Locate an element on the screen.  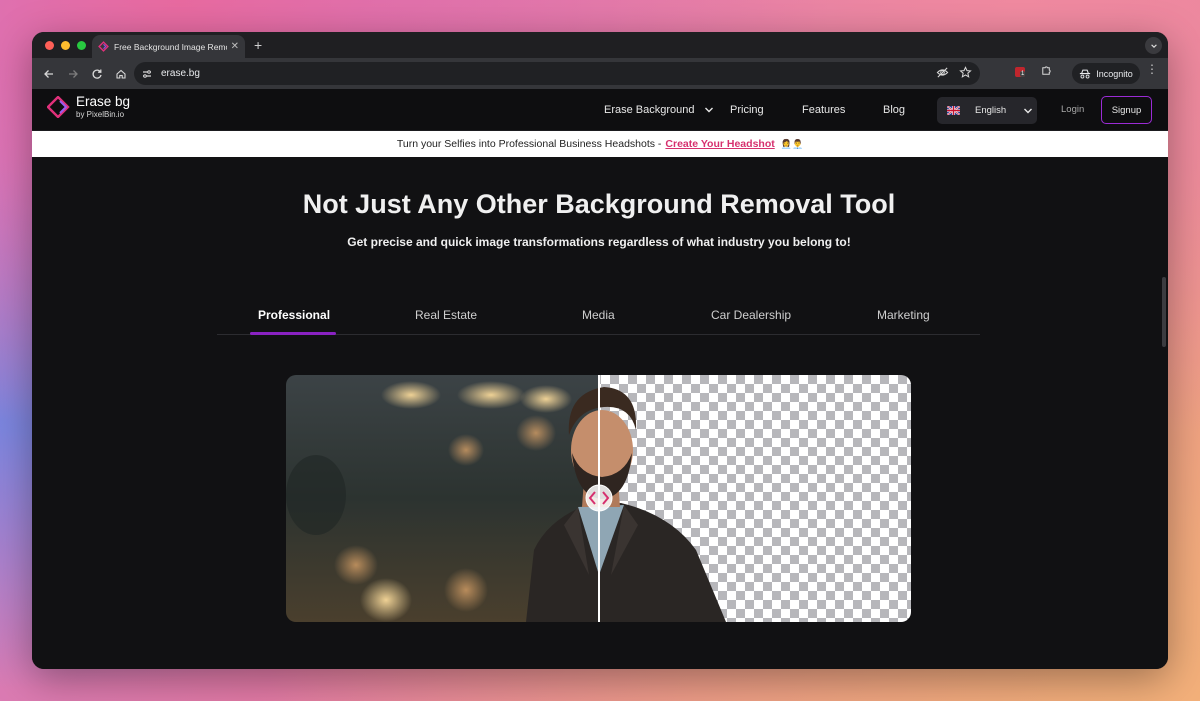
tab-real-estate: Real Estate is located at coordinates (446, 315).